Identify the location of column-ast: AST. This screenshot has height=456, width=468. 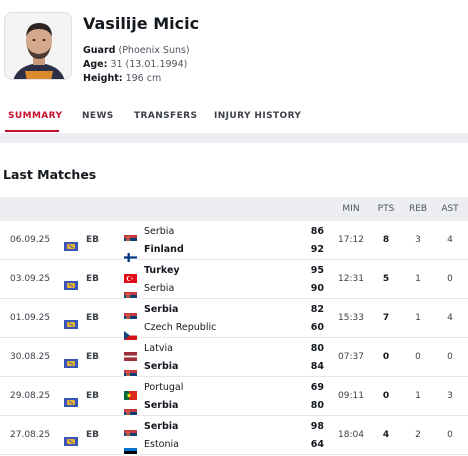
(450, 209).